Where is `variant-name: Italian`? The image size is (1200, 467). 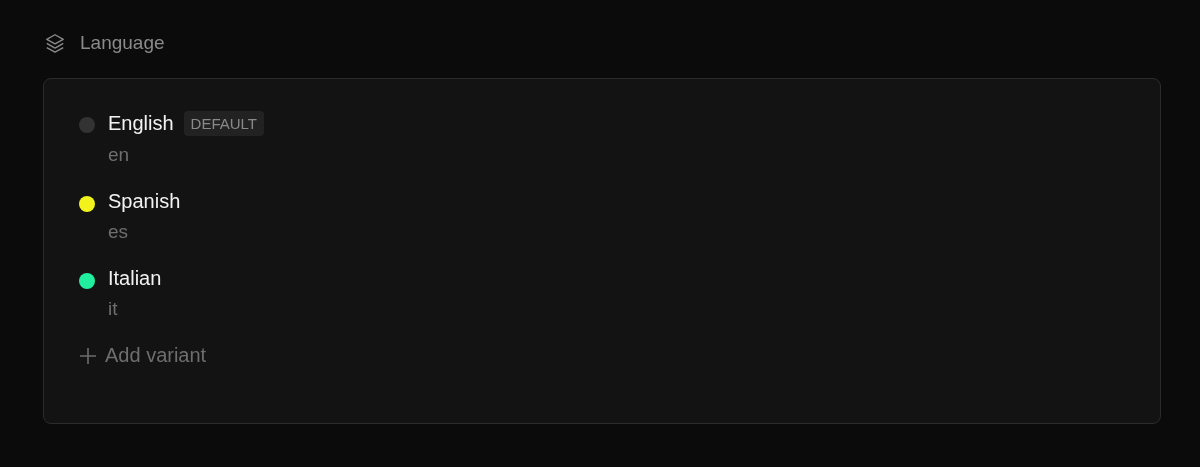
variant-name: Italian is located at coordinates (135, 278).